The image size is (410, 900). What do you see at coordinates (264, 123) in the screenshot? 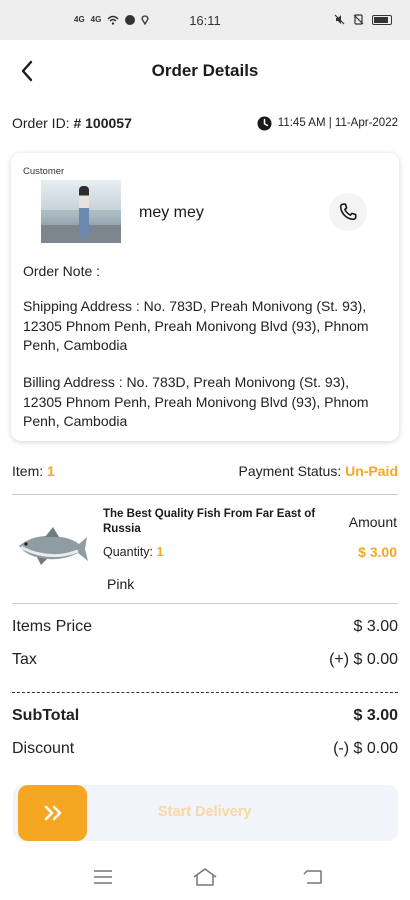
I see `clock-icon` at bounding box center [264, 123].